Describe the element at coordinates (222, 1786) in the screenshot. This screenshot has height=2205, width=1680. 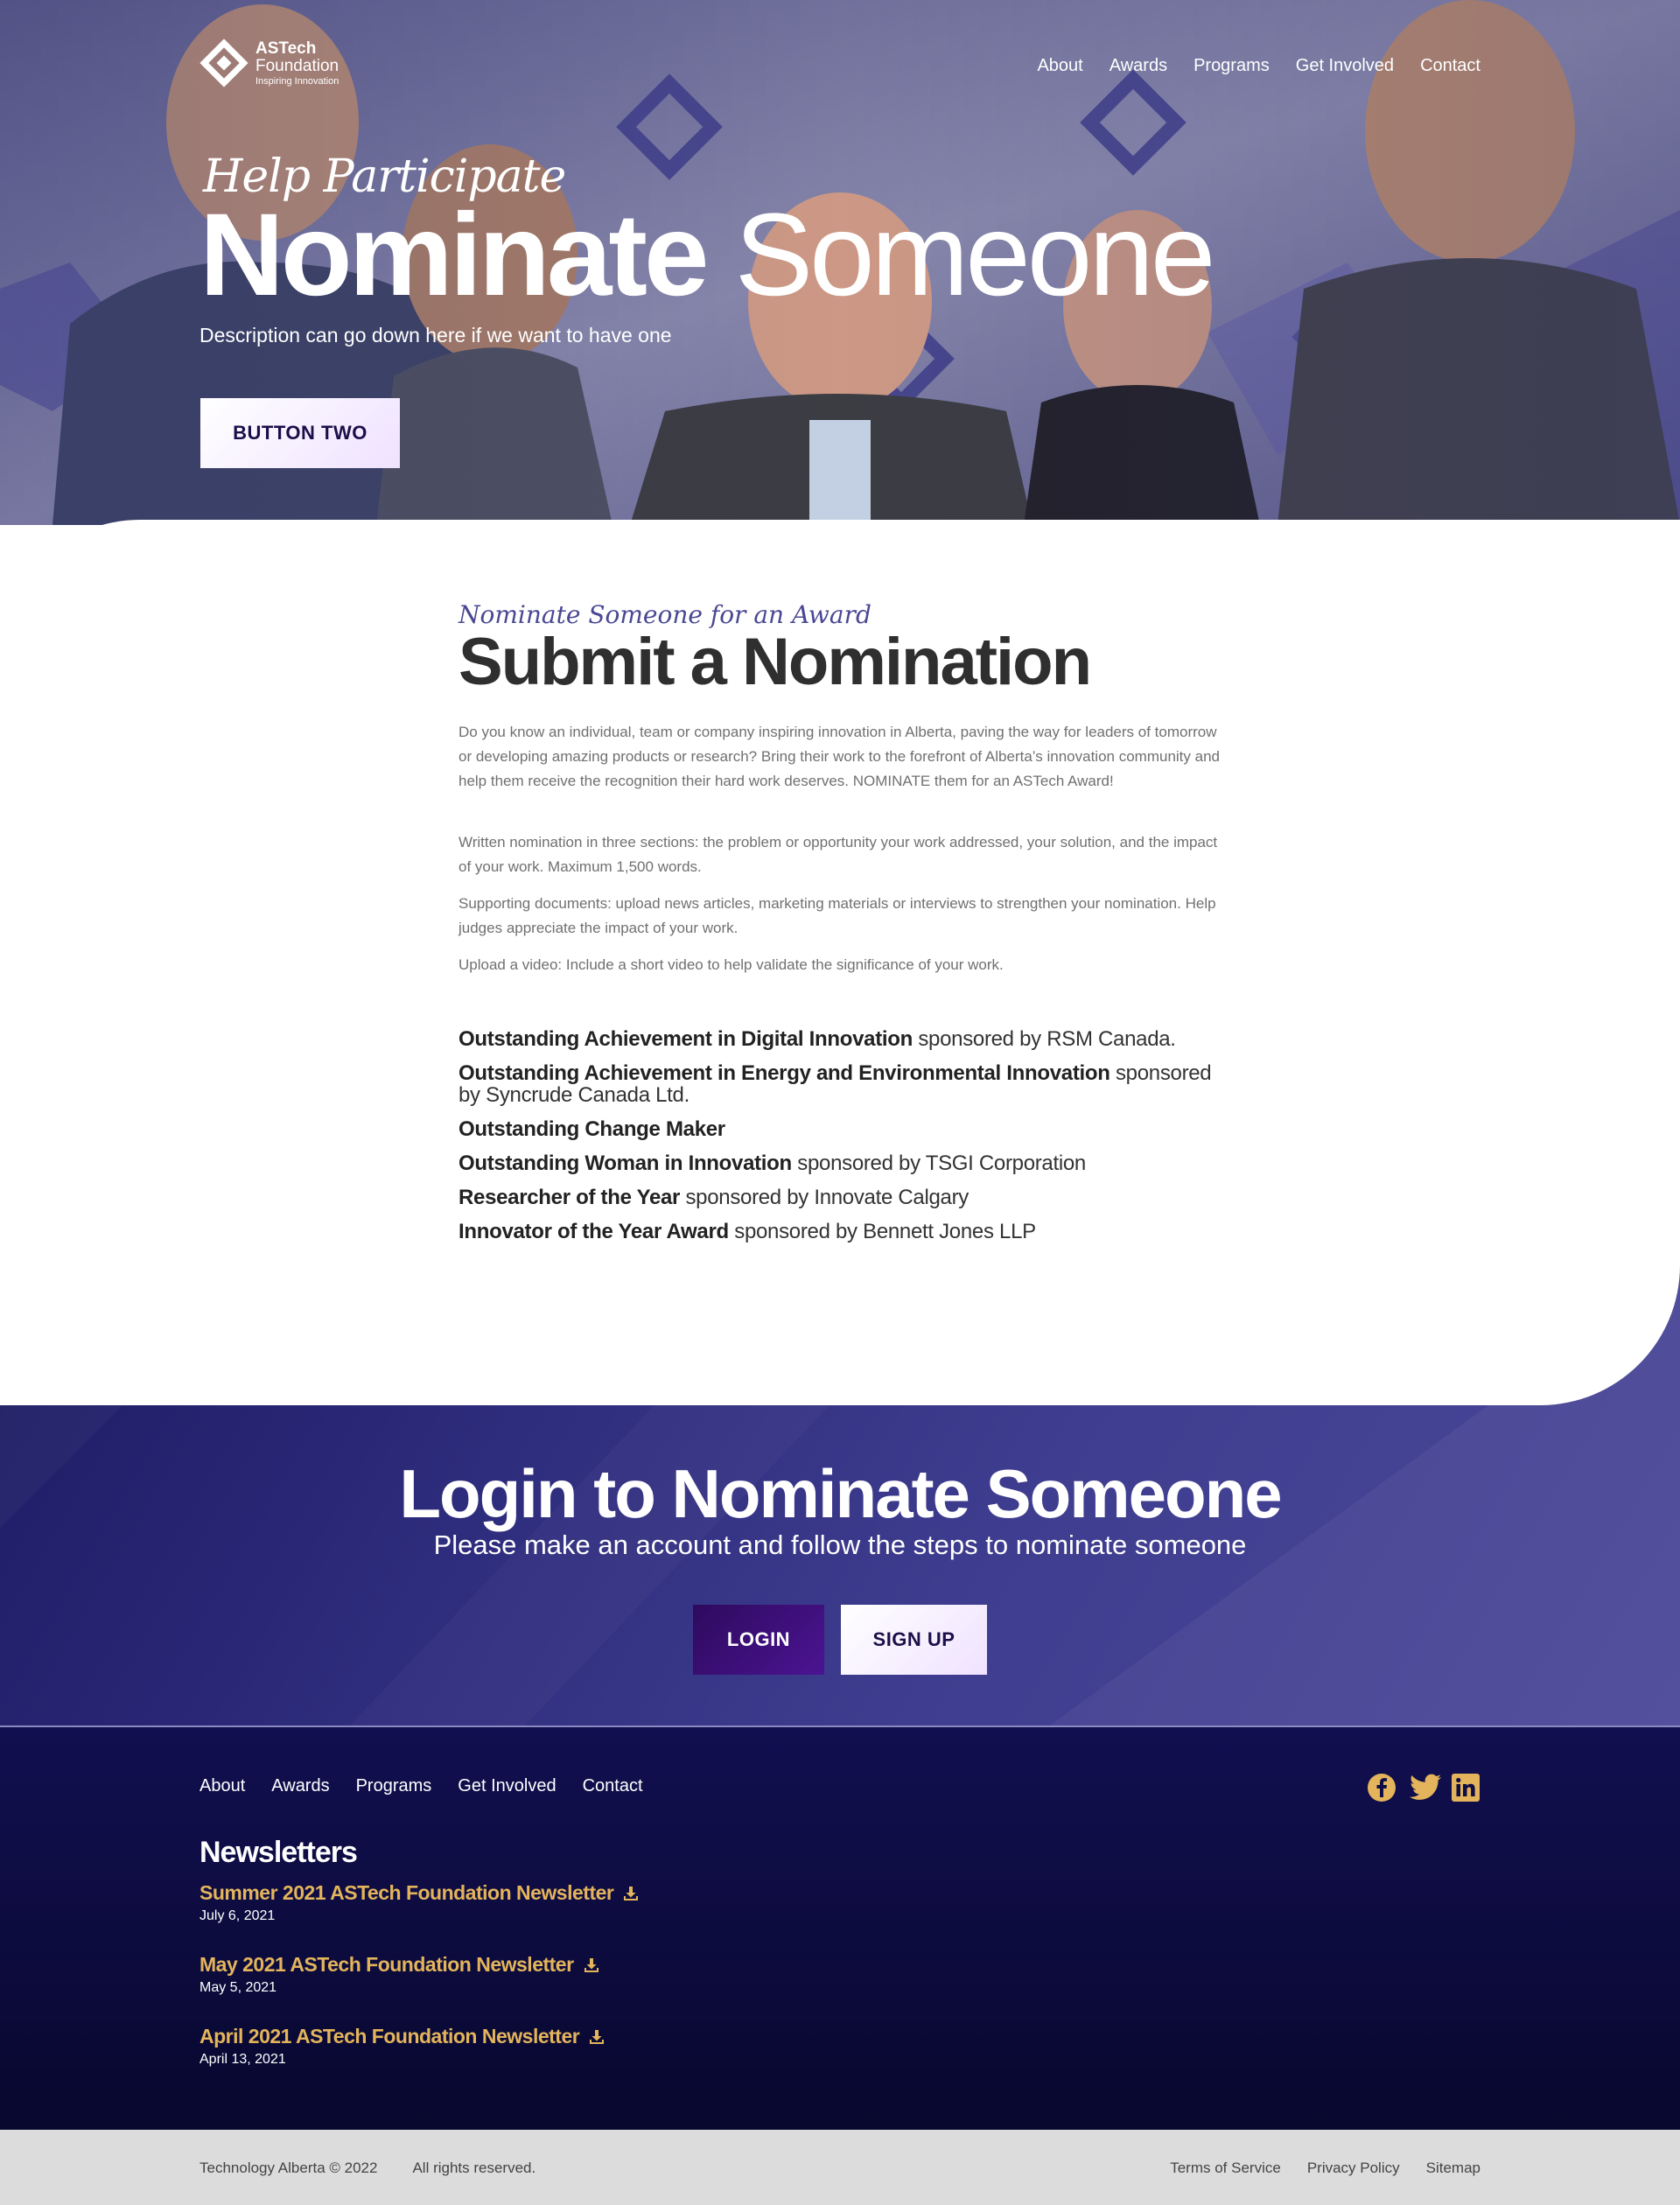
I see `footer-nav-about: About` at that location.